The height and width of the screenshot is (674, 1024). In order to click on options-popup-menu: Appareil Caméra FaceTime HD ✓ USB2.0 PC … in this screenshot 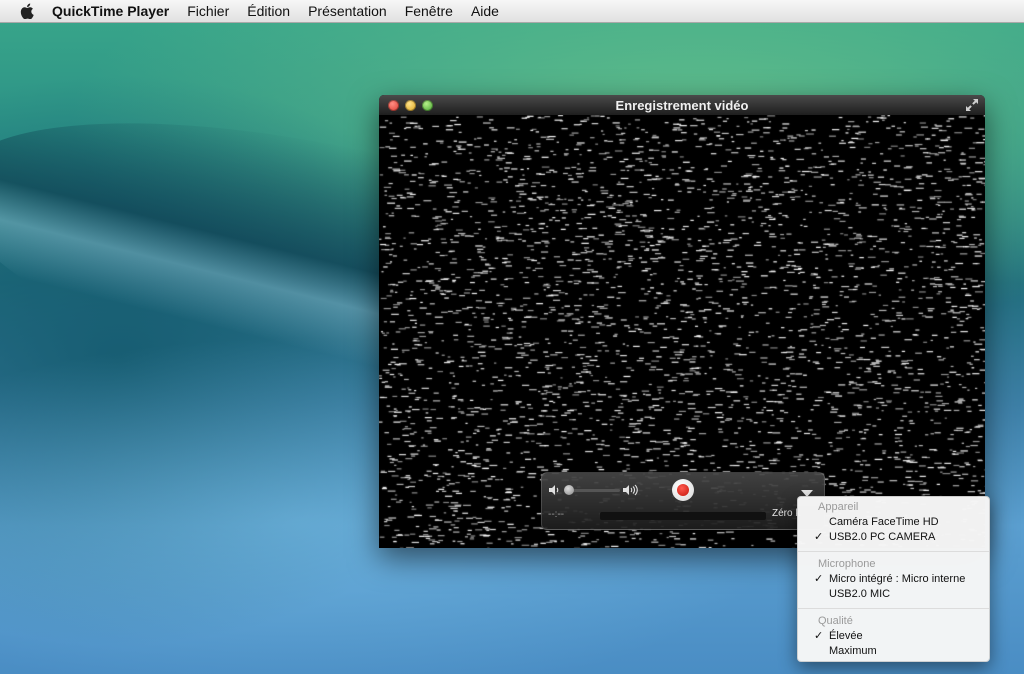, I will do `click(893, 579)`.